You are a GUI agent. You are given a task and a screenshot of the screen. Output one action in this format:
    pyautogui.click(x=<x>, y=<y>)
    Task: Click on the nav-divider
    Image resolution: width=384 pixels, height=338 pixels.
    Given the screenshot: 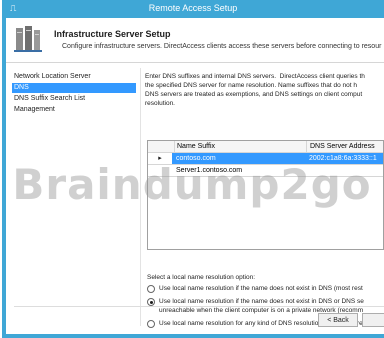 What is the action you would take?
    pyautogui.click(x=140, y=197)
    